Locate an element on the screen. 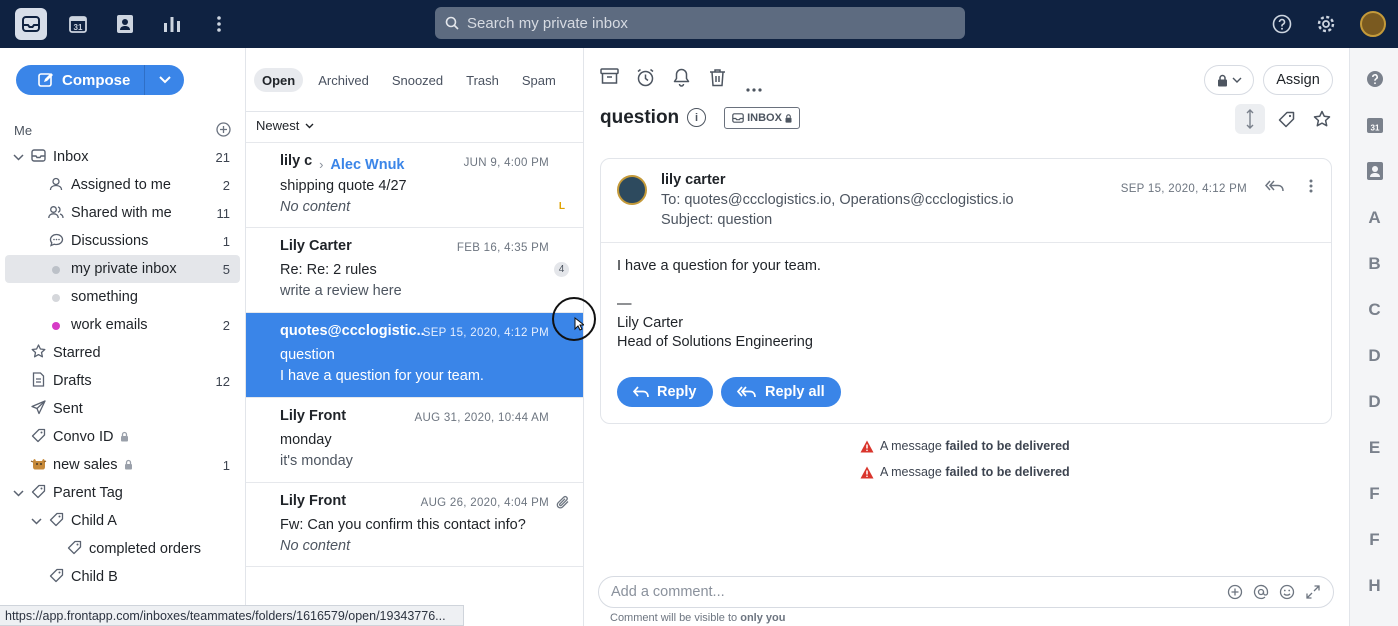 This screenshot has width=1398, height=626. more-icon is located at coordinates (219, 24).